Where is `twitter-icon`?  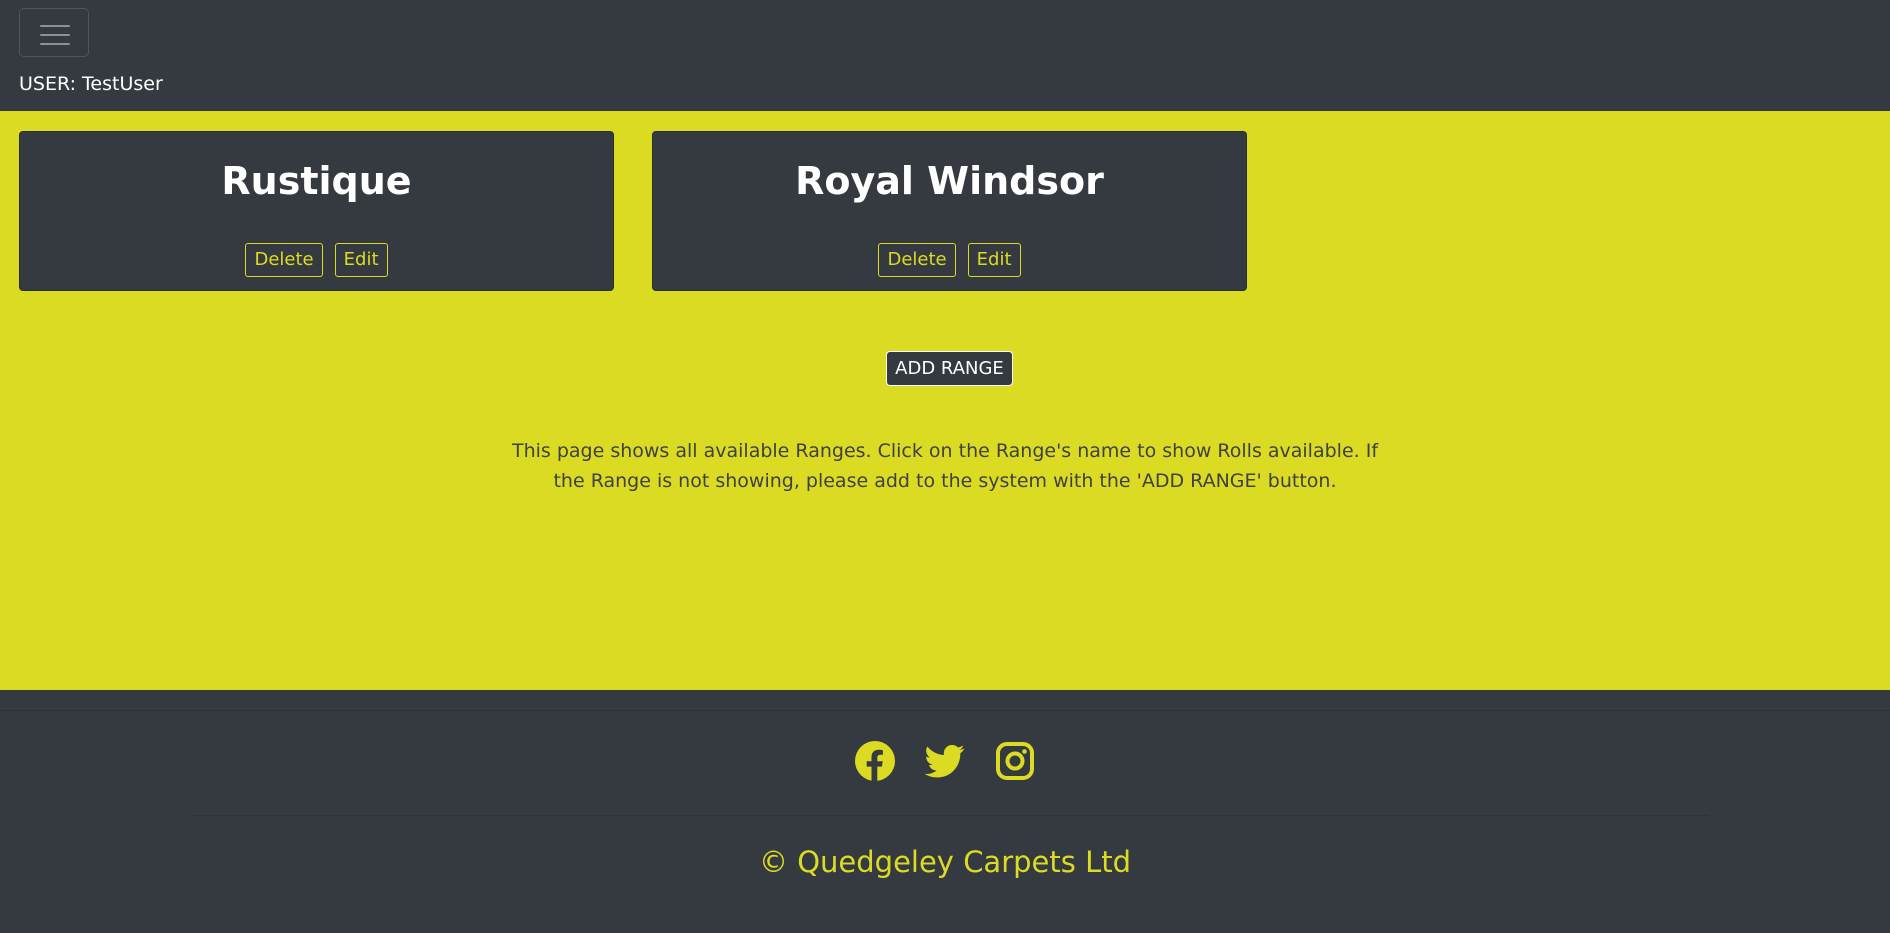
twitter-icon is located at coordinates (945, 761).